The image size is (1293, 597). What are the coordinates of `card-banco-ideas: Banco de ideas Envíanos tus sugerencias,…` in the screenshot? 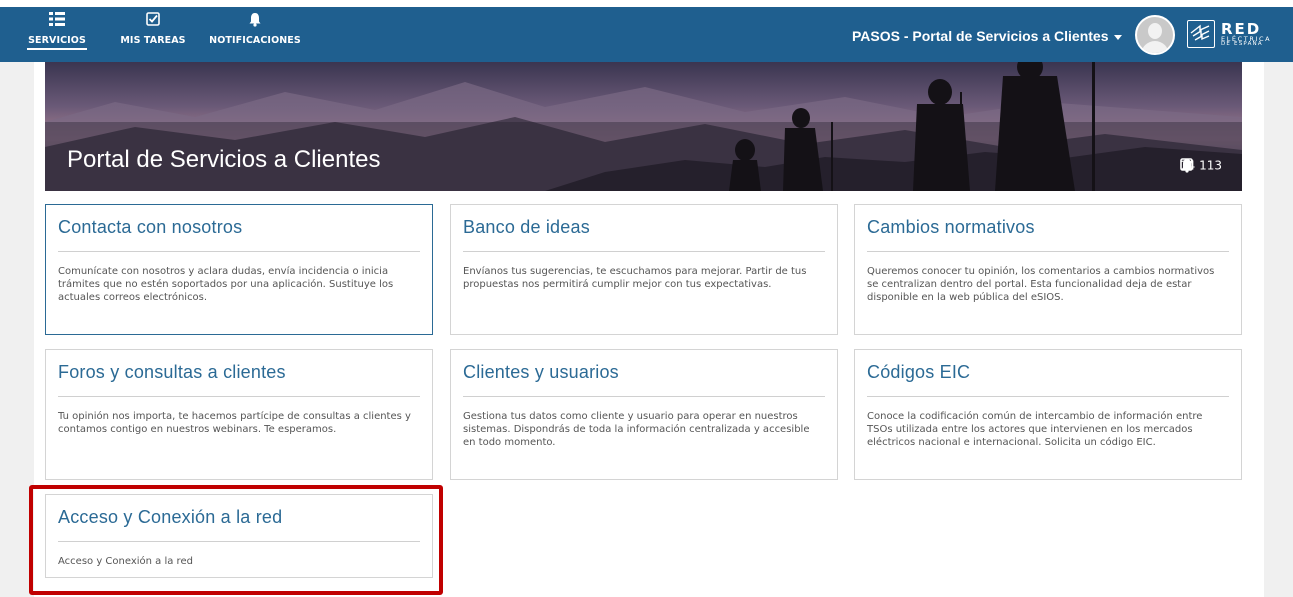 It's located at (644, 269).